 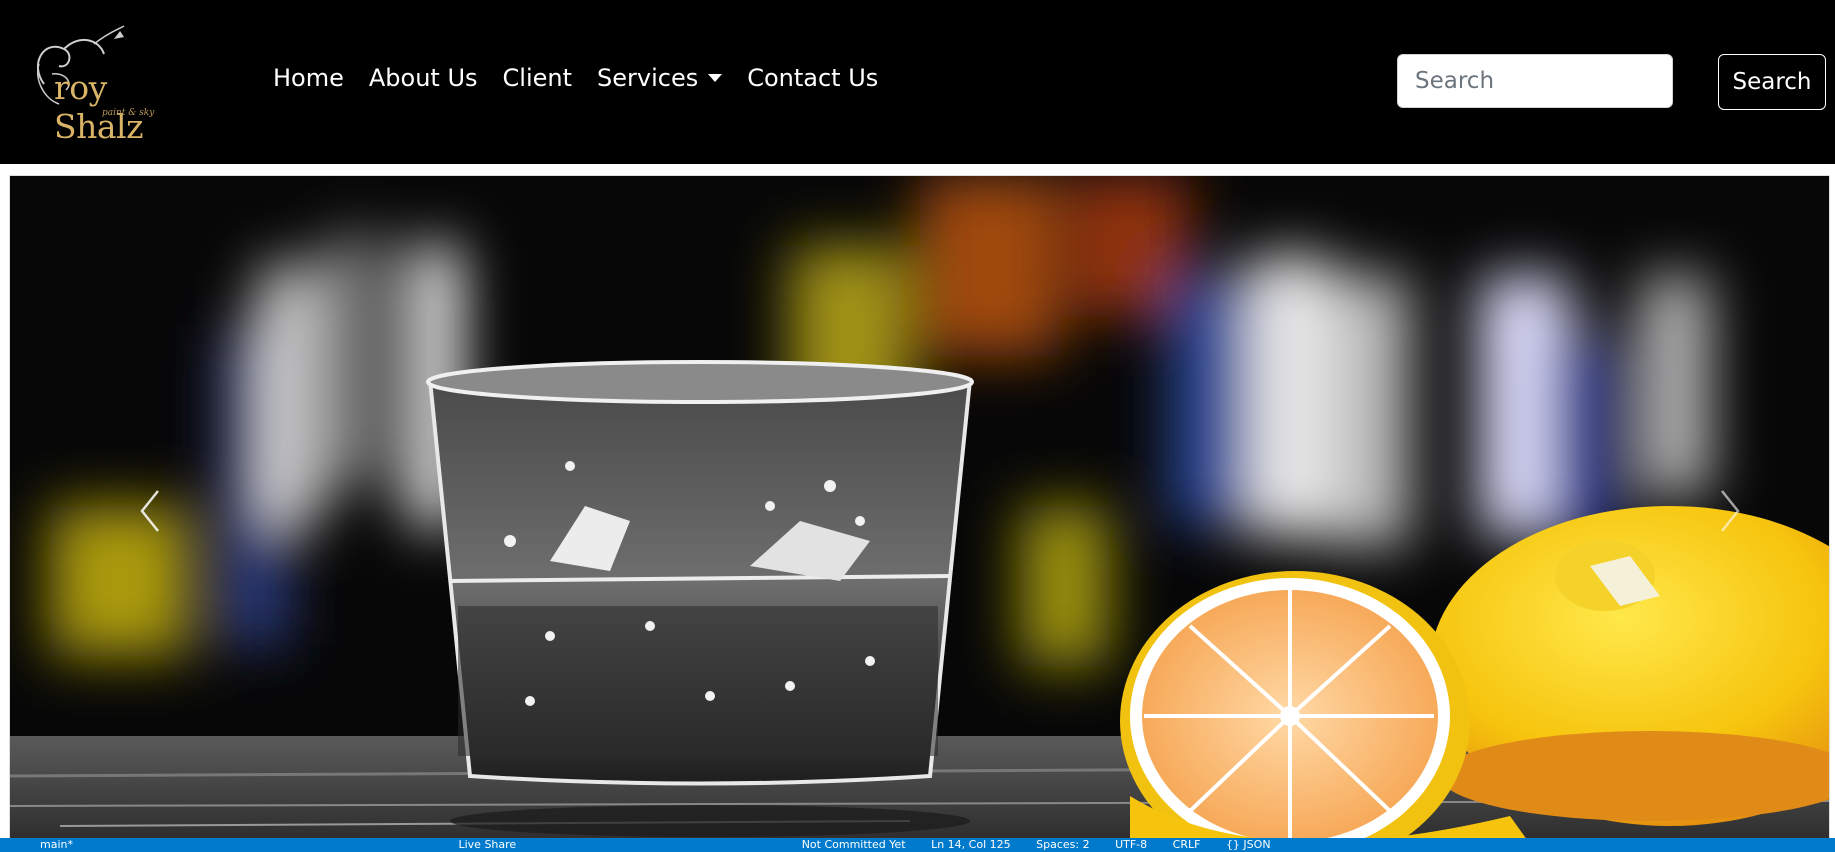 What do you see at coordinates (128, 113) in the screenshot?
I see `brand-tagline: paint & sky` at bounding box center [128, 113].